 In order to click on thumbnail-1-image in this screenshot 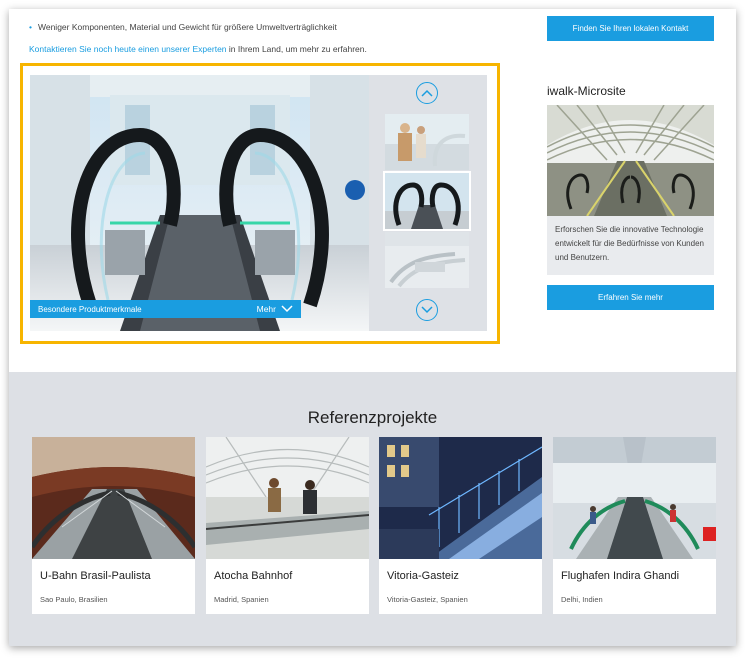, I will do `click(427, 142)`.